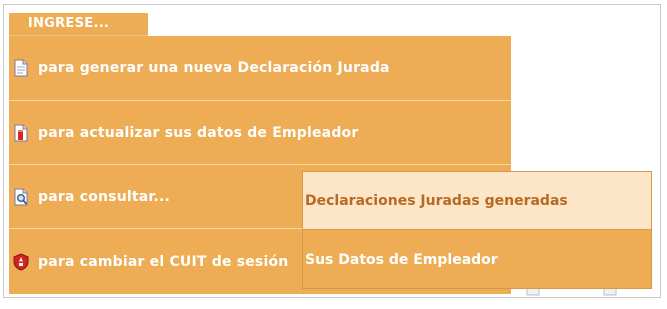  Describe the element at coordinates (21, 261) in the screenshot. I see `shield-icon` at that location.